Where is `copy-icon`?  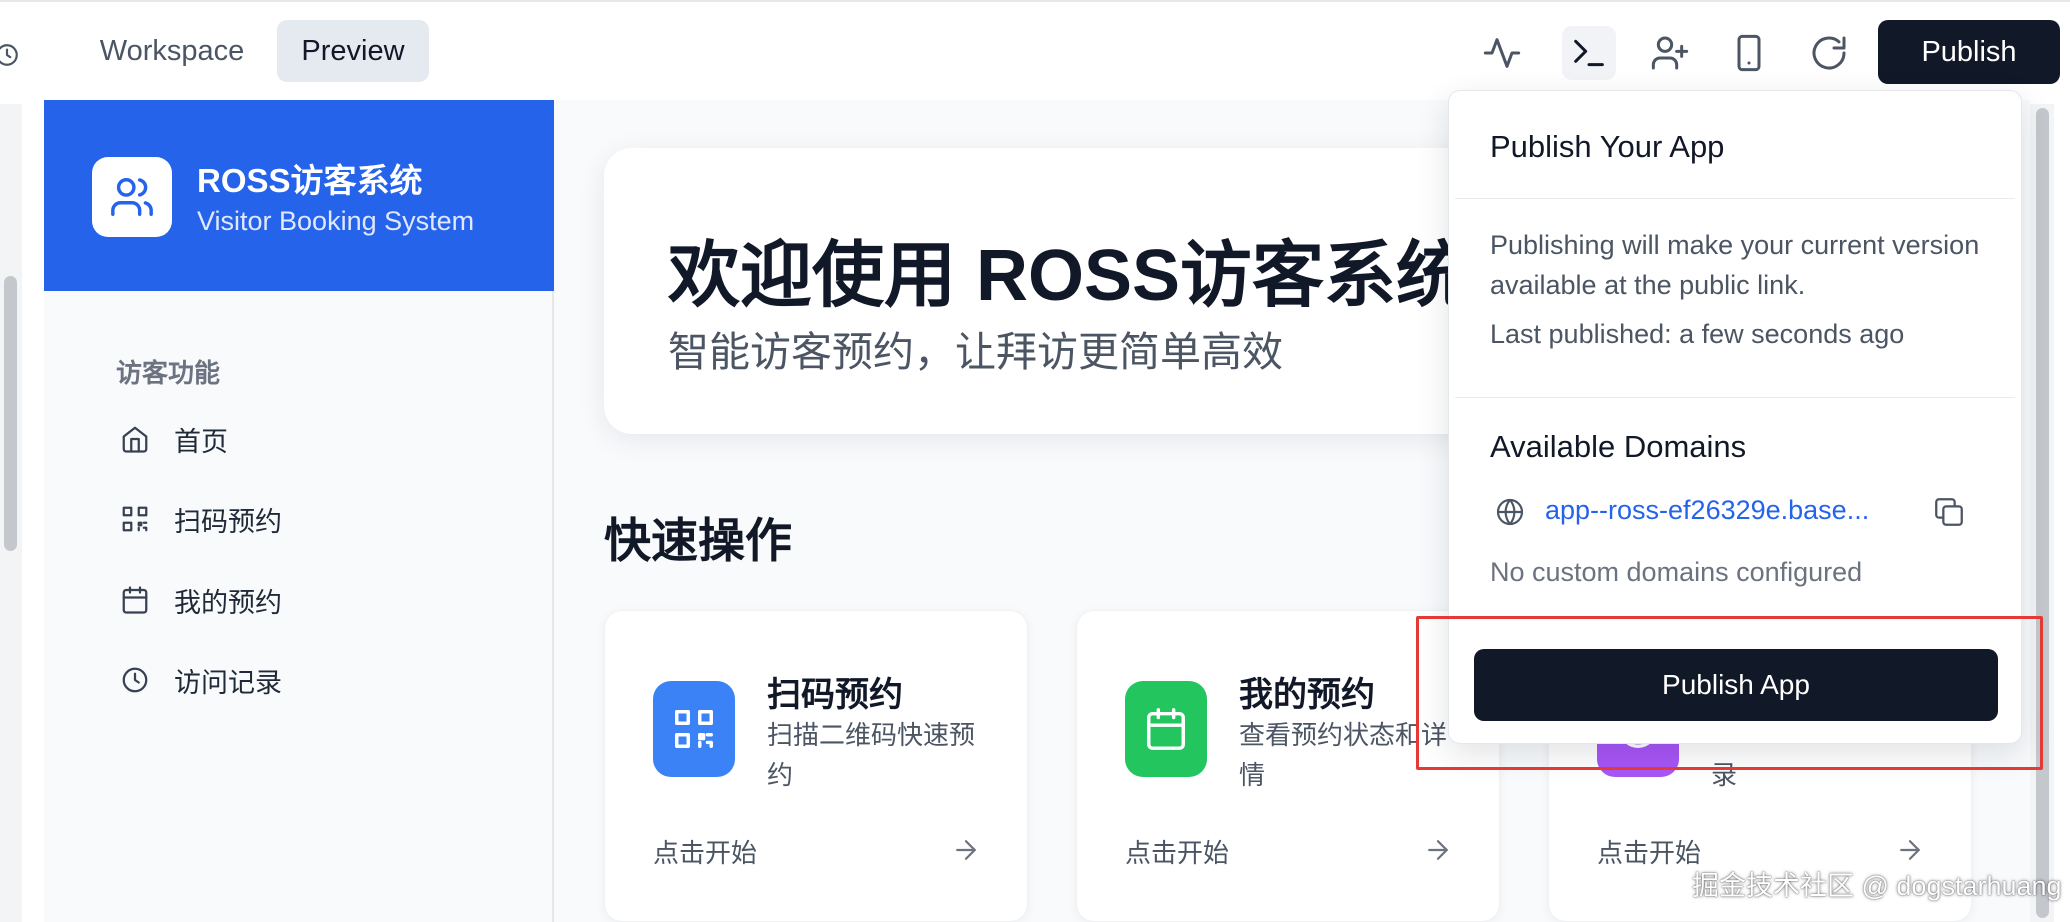
copy-icon is located at coordinates (1949, 512).